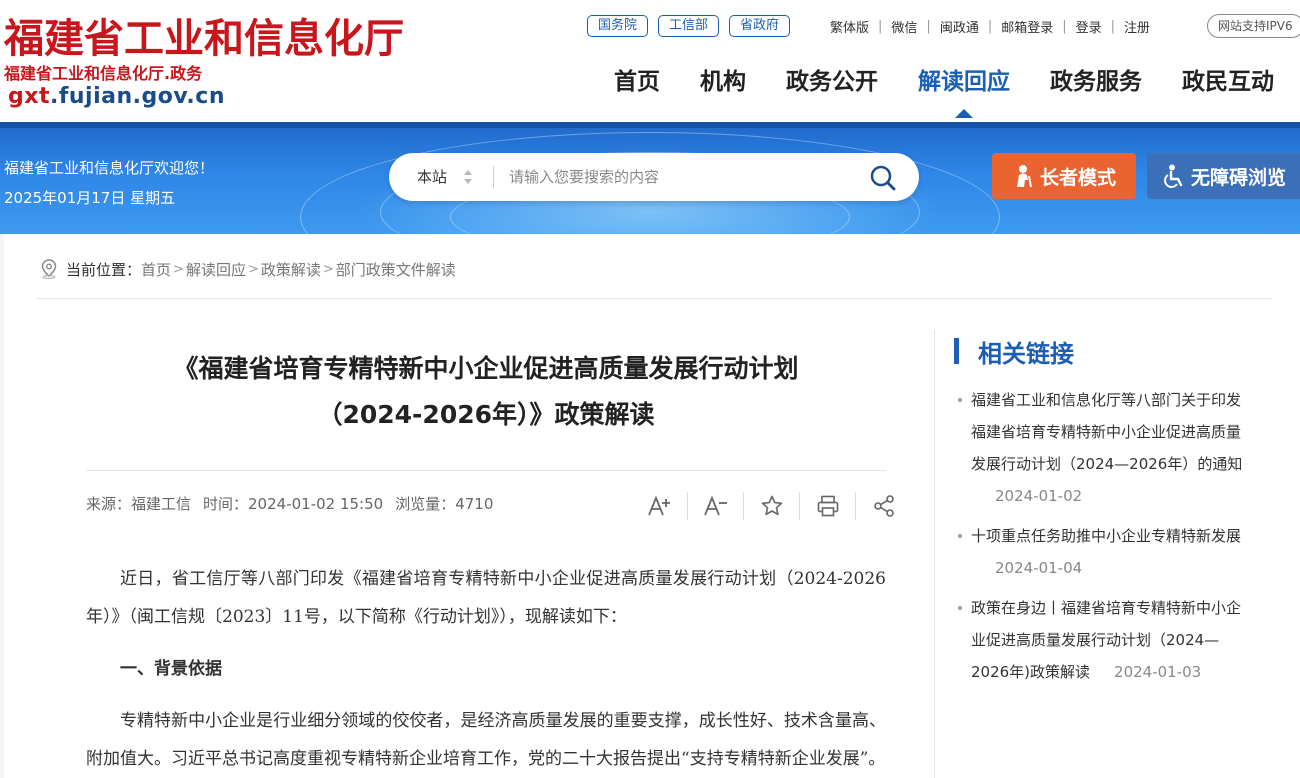 The width and height of the screenshot is (1300, 778). What do you see at coordinates (679, 177) in the screenshot?
I see `search-input` at bounding box center [679, 177].